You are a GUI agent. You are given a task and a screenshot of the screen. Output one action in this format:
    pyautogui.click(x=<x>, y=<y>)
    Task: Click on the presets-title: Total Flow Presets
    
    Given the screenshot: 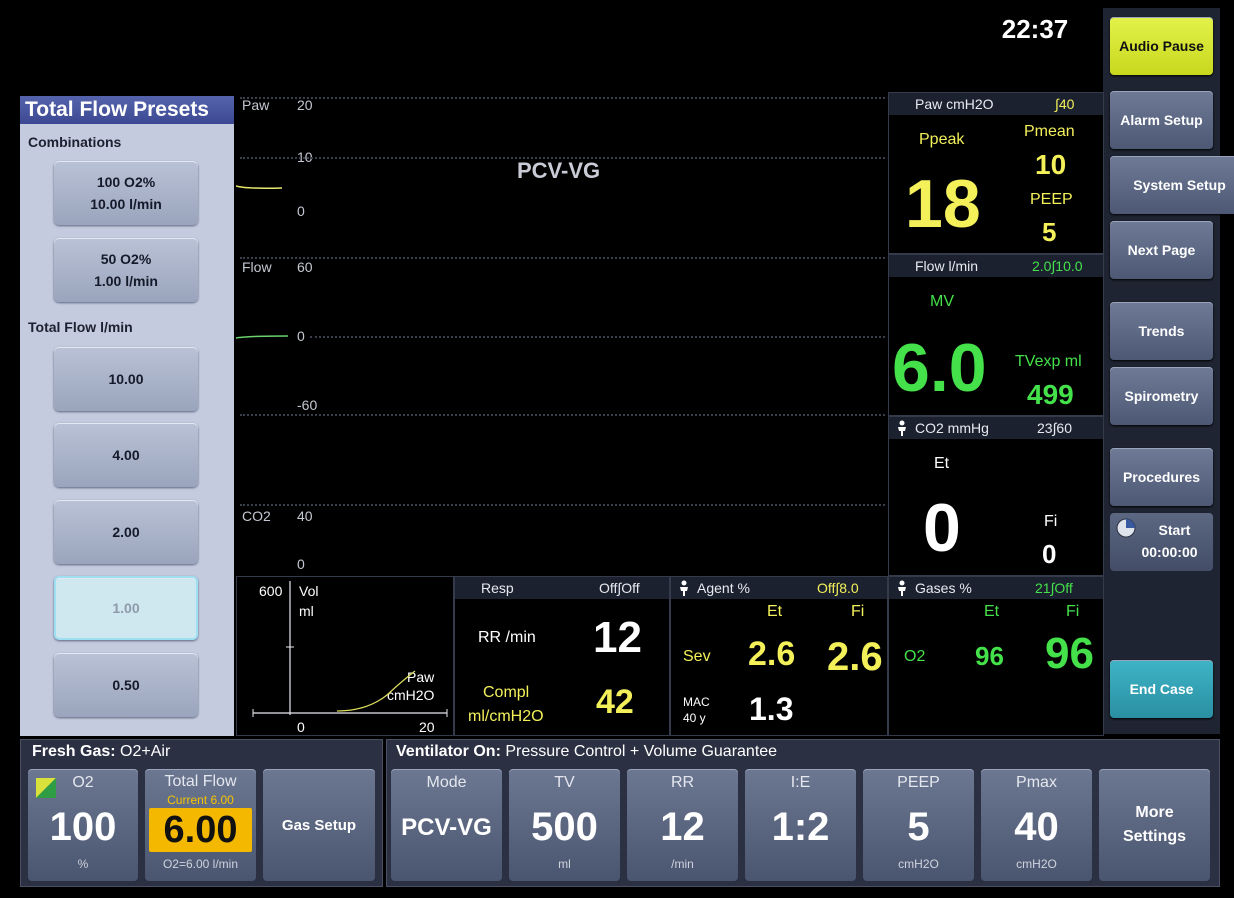 What is the action you would take?
    pyautogui.click(x=127, y=110)
    